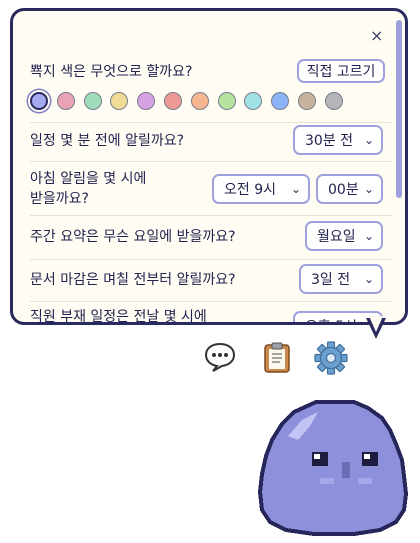 The height and width of the screenshot is (543, 420). What do you see at coordinates (343, 190) in the screenshot?
I see `morning-minute-value: 00분` at bounding box center [343, 190].